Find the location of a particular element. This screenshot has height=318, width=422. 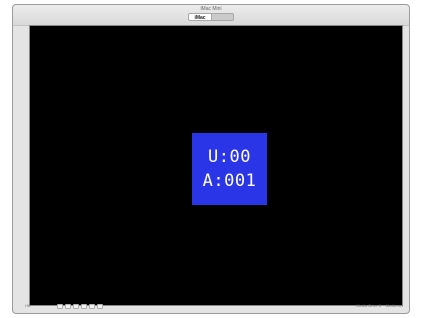

tab-imac: iMac is located at coordinates (200, 17).